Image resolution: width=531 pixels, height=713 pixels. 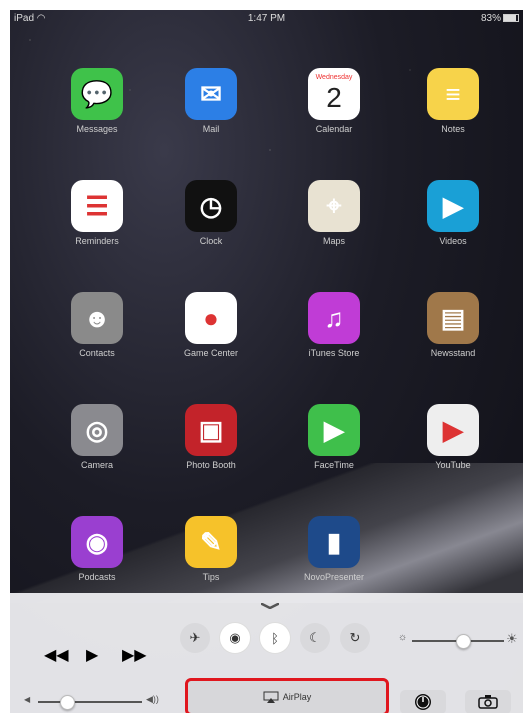 I want to click on rotation-lock-toggle: ↻, so click(x=355, y=638).